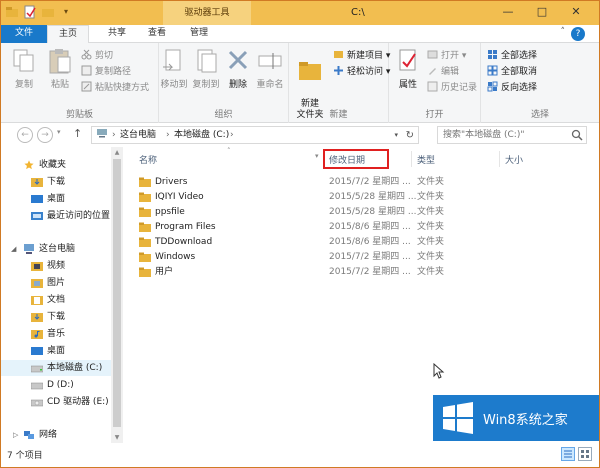 This screenshot has height=468, width=600. Describe the element at coordinates (37, 199) in the screenshot. I see `desktop-icon` at that location.